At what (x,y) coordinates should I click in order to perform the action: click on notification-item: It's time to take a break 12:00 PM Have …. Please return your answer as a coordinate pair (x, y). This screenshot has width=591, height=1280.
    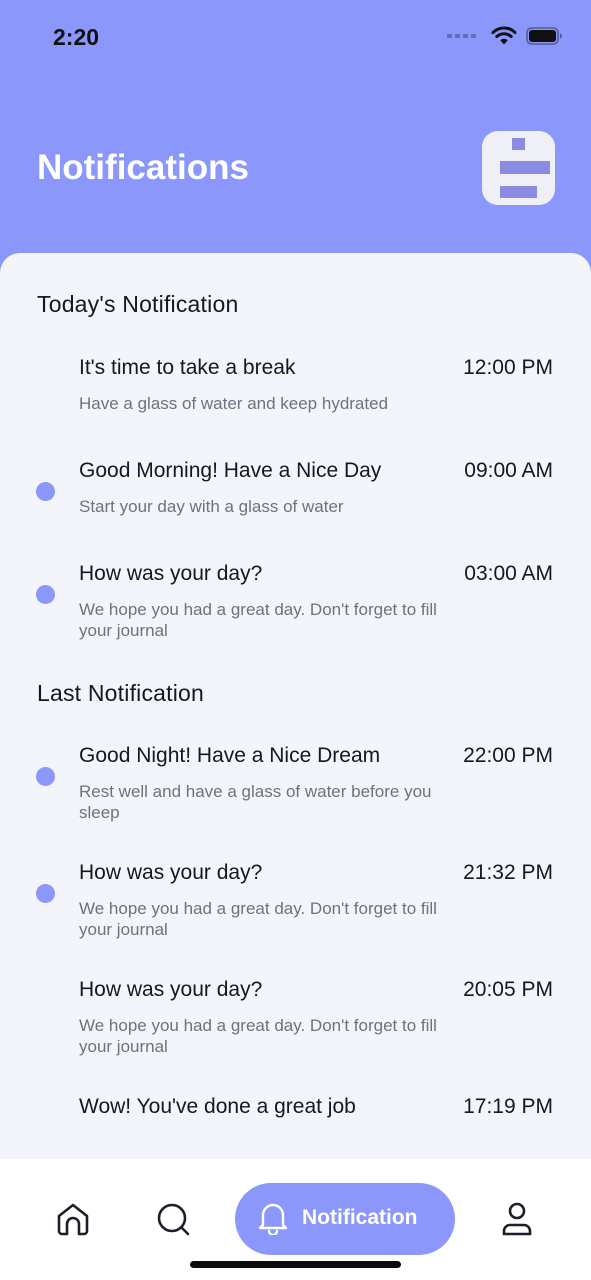
    Looking at the image, I should click on (295, 396).